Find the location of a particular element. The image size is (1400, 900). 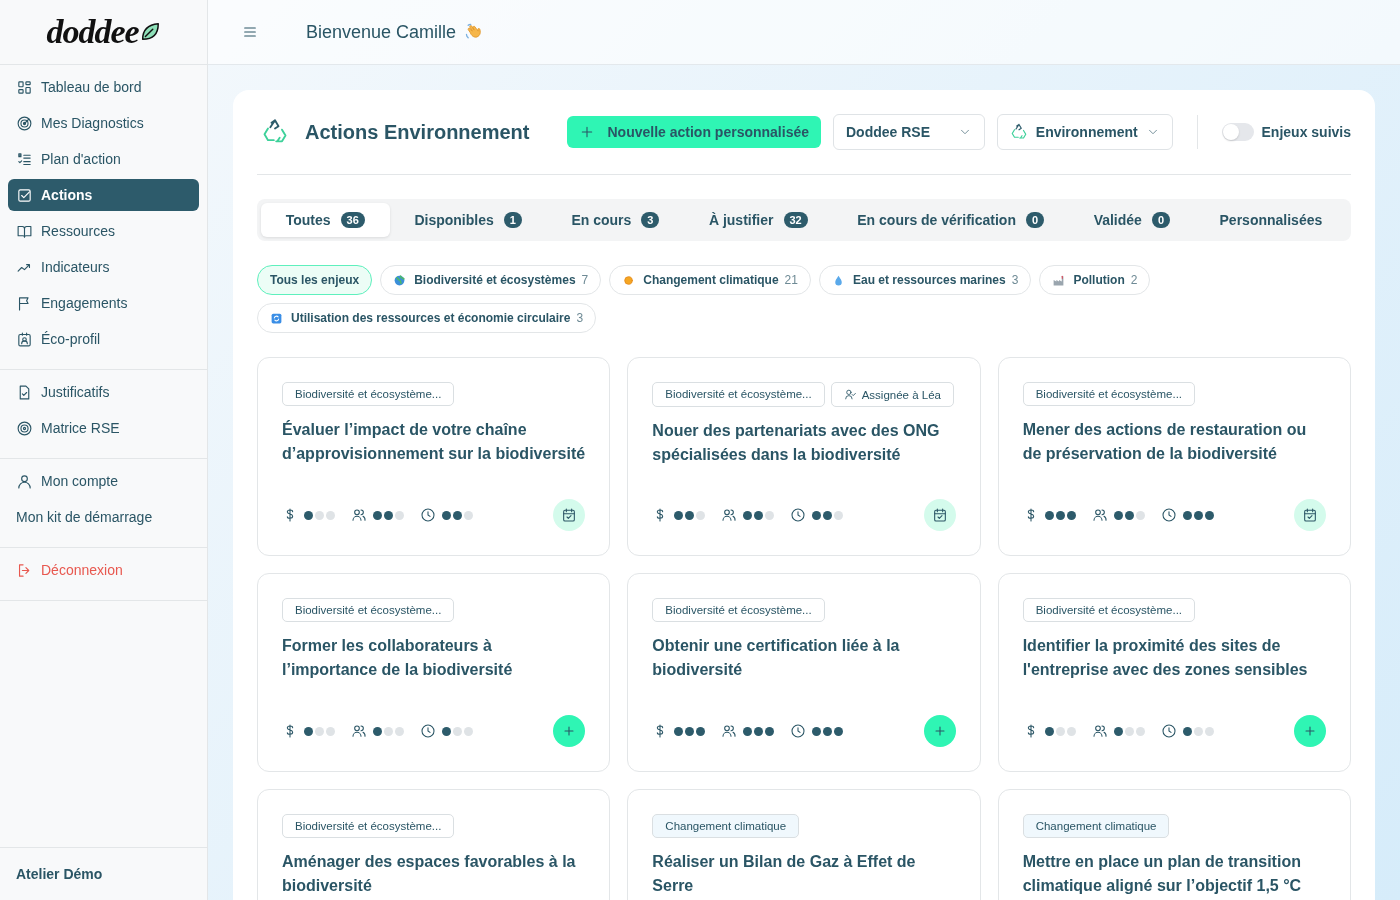

action-card: Biodiversité et écosystème... Former les collaborateurs à l’importance de la biodiversité is located at coordinates (434, 672).